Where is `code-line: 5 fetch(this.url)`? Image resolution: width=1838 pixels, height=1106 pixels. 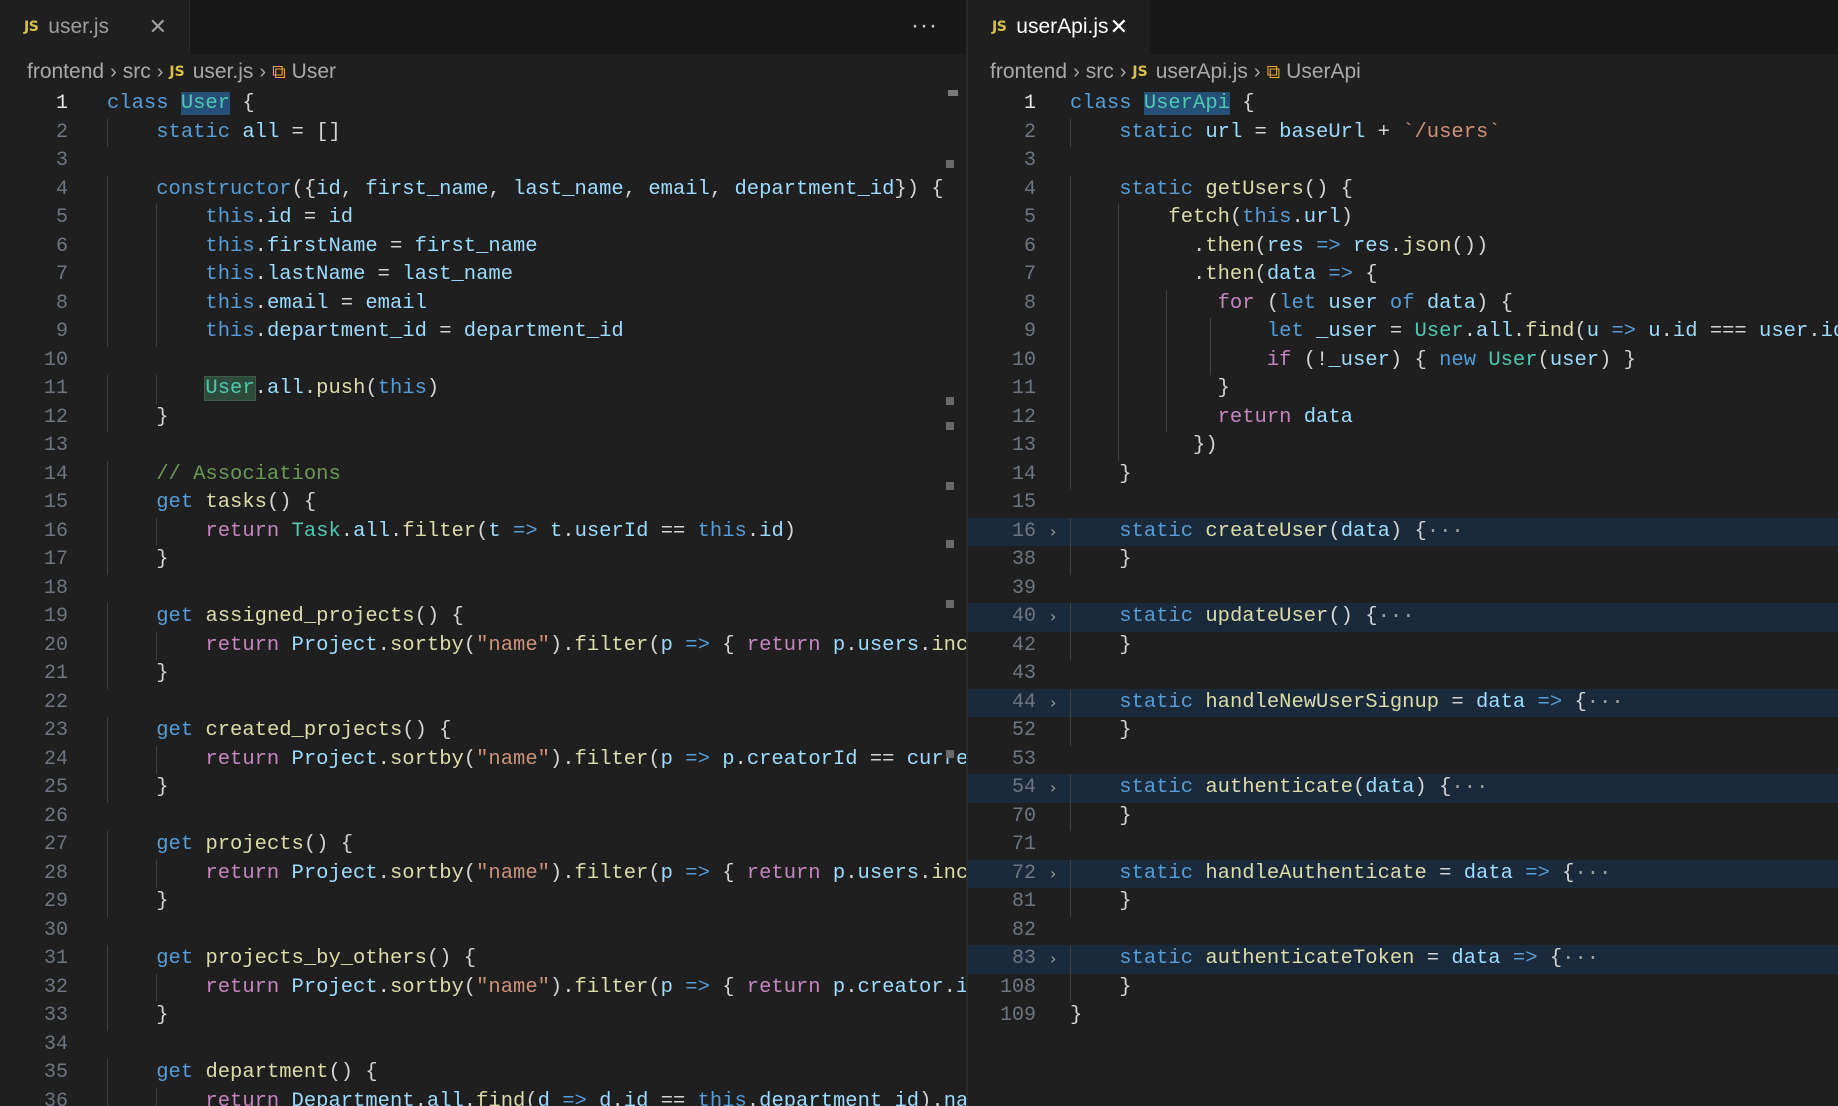
code-line: 5 fetch(this.url) is located at coordinates (1403, 218).